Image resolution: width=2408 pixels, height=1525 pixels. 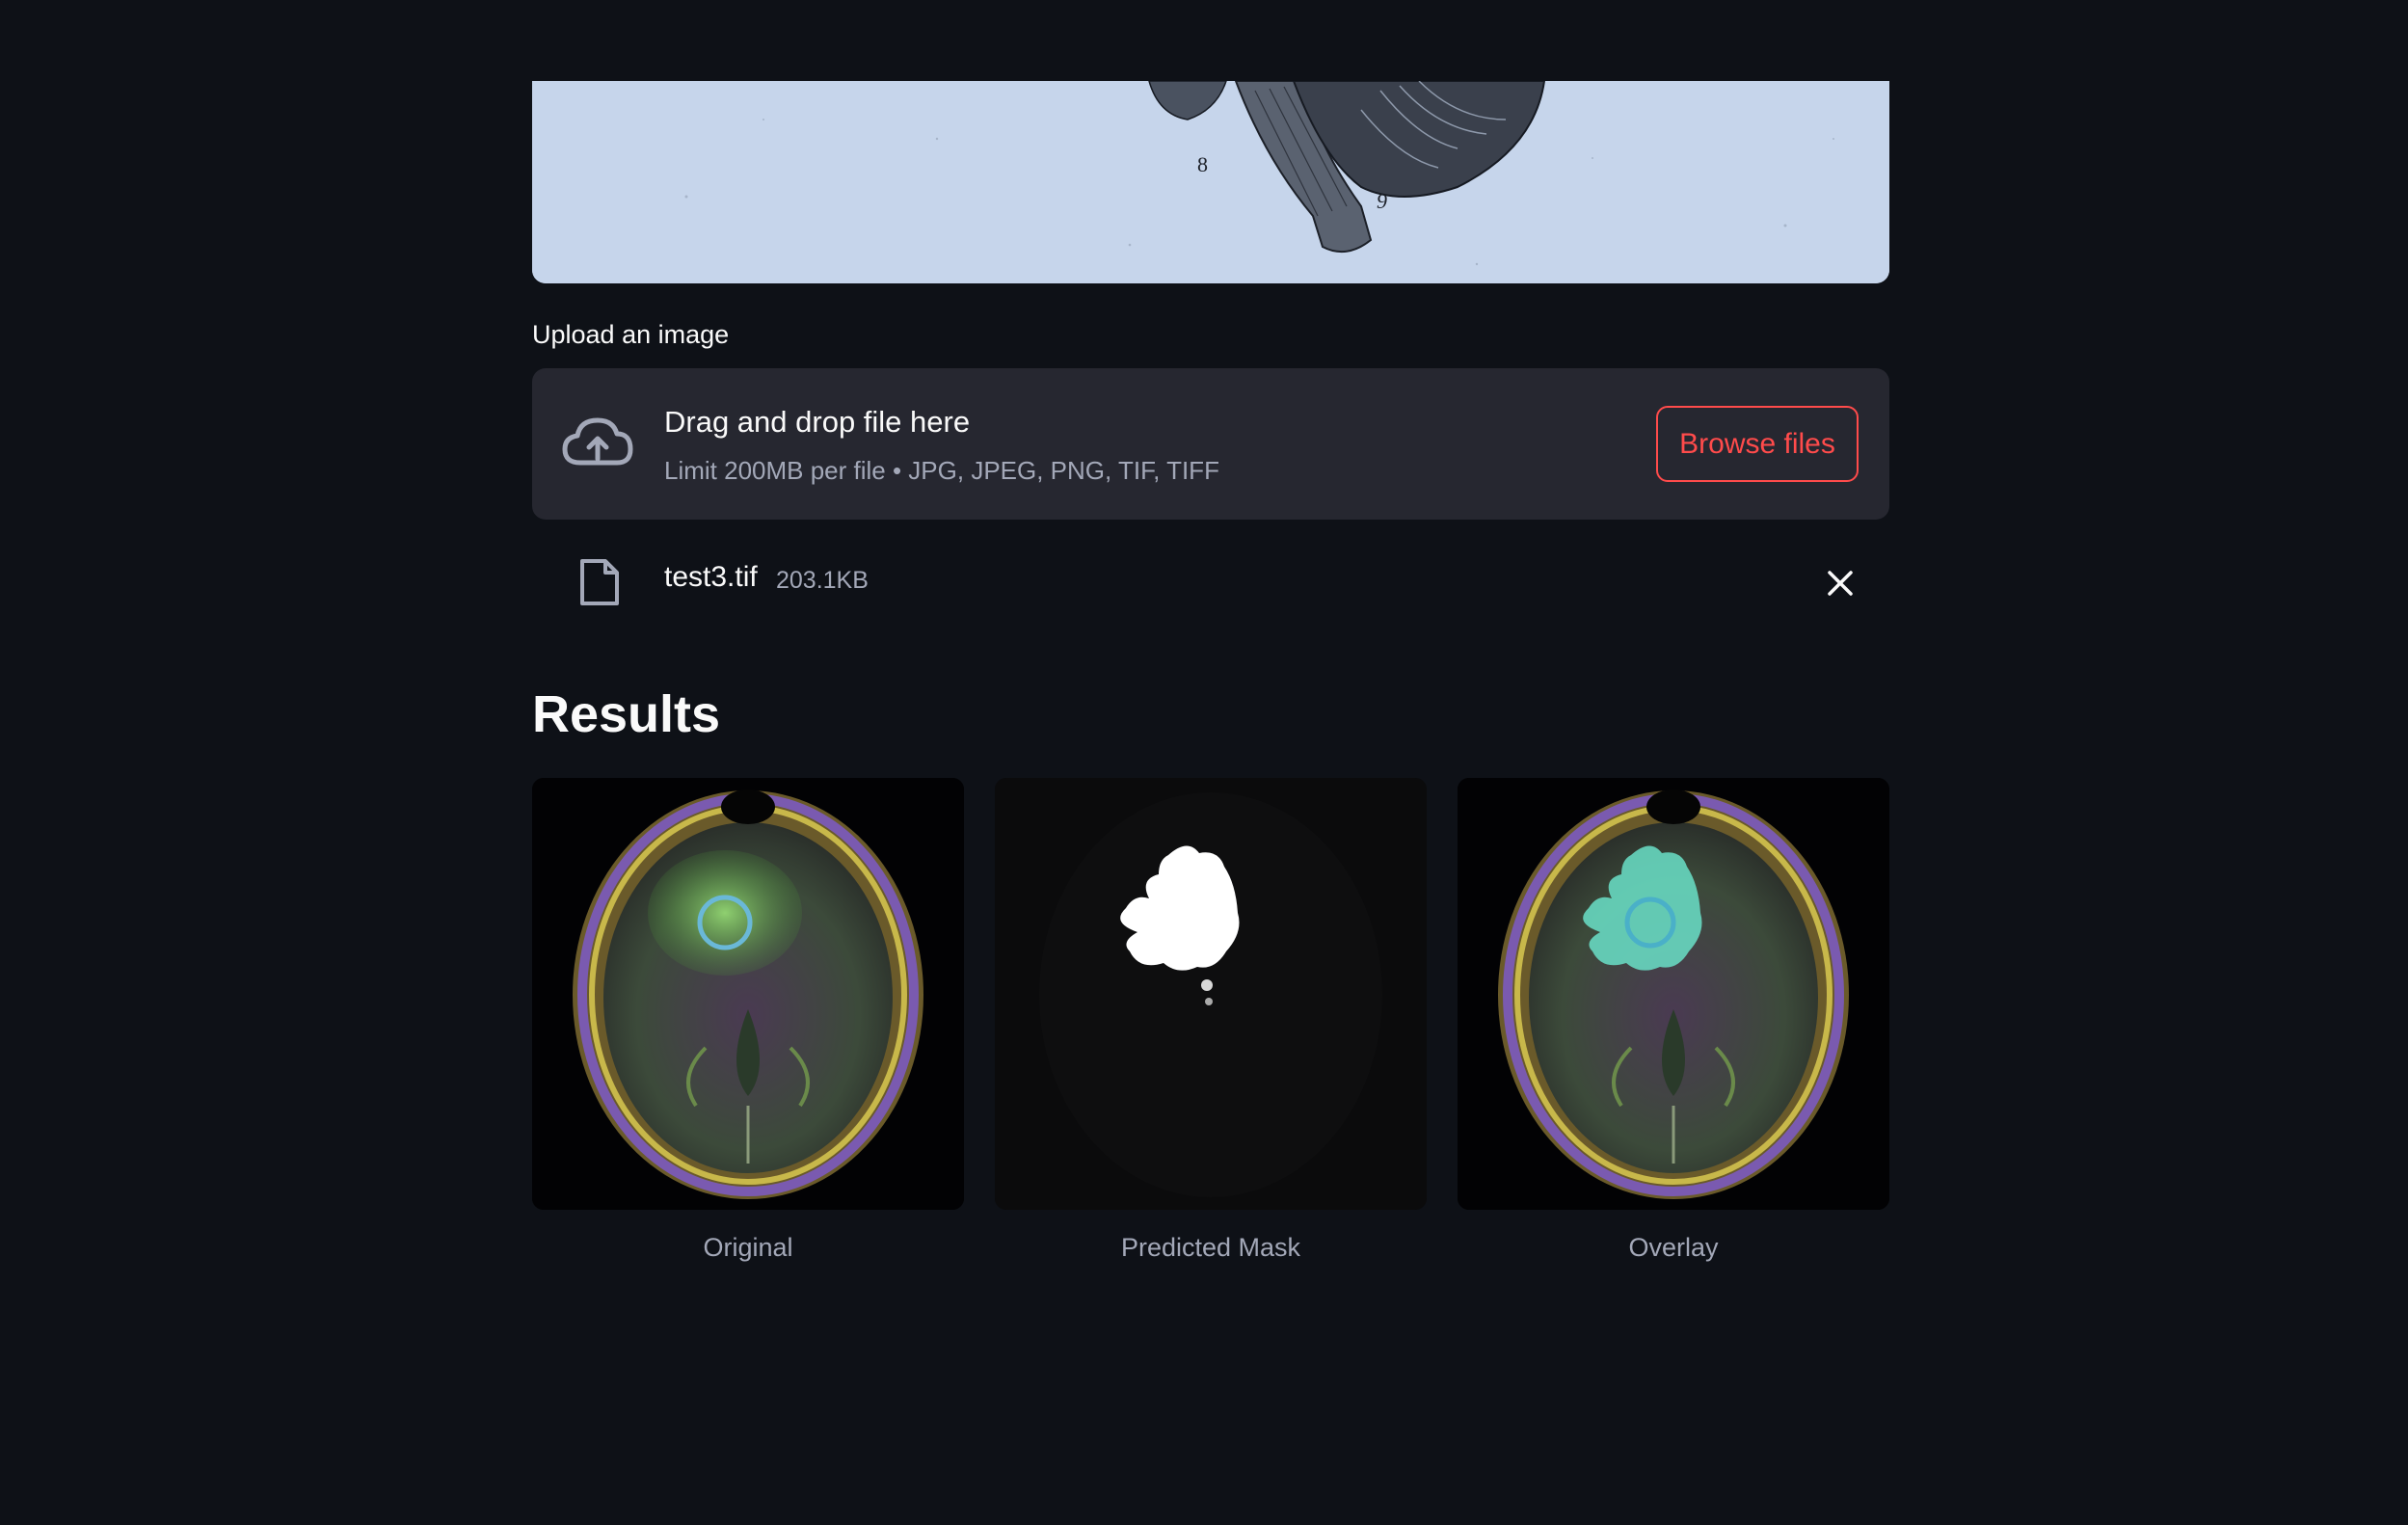 I want to click on banner-image: 8 9, so click(x=1210, y=182).